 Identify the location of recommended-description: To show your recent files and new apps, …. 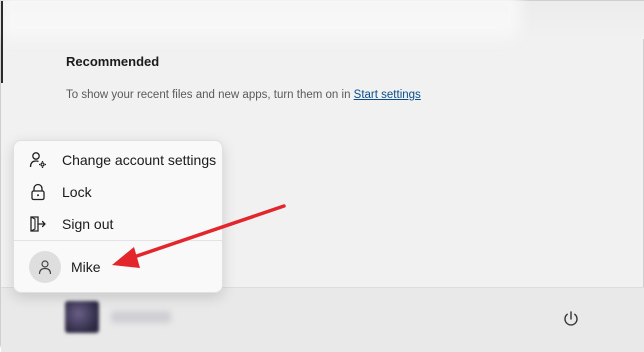
(210, 95).